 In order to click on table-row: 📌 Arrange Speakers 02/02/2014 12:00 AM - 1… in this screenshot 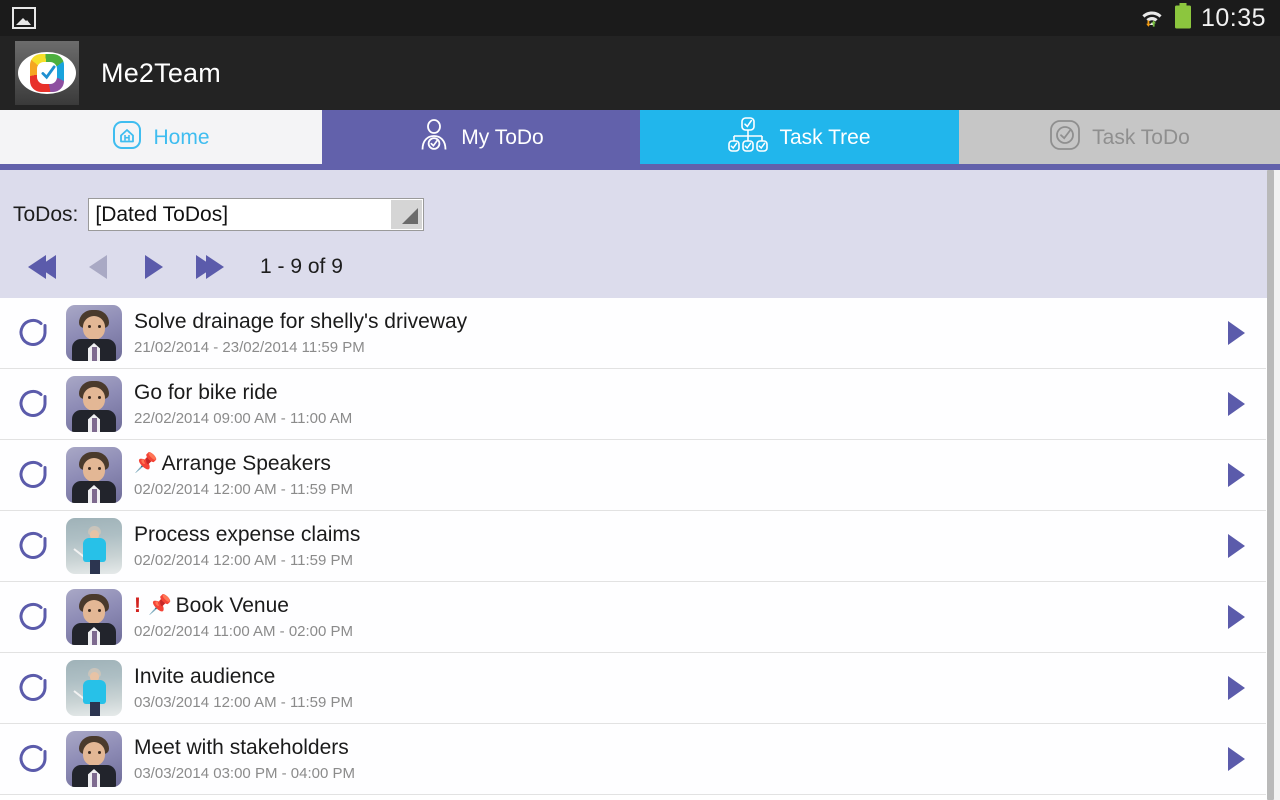, I will do `click(633, 475)`.